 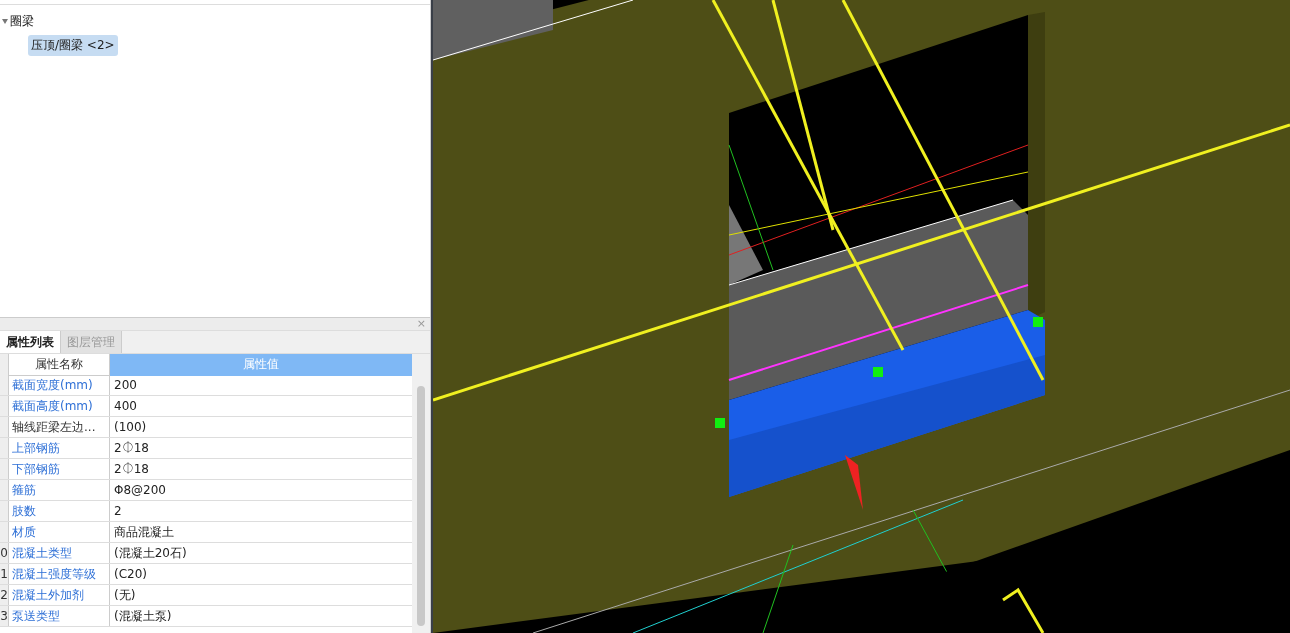 What do you see at coordinates (59, 532) in the screenshot?
I see `property-name: 材质` at bounding box center [59, 532].